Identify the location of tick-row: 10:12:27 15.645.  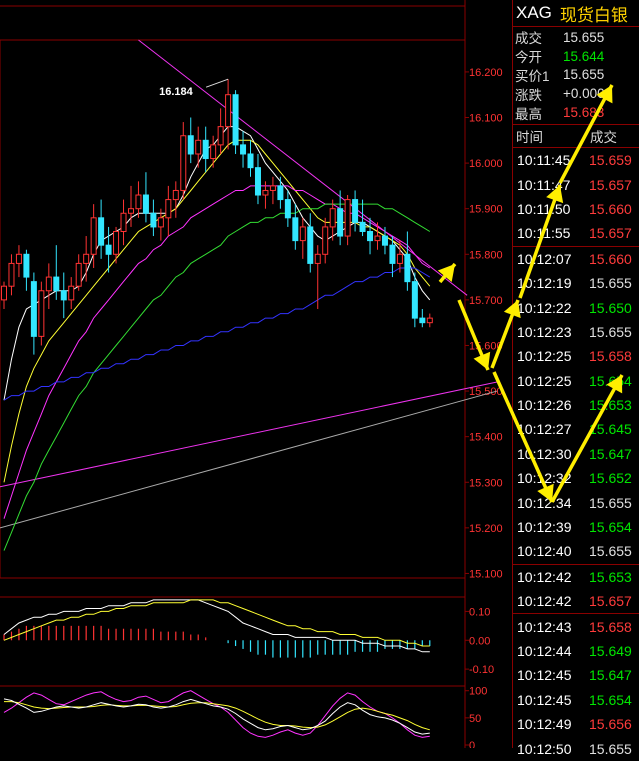
(576, 429).